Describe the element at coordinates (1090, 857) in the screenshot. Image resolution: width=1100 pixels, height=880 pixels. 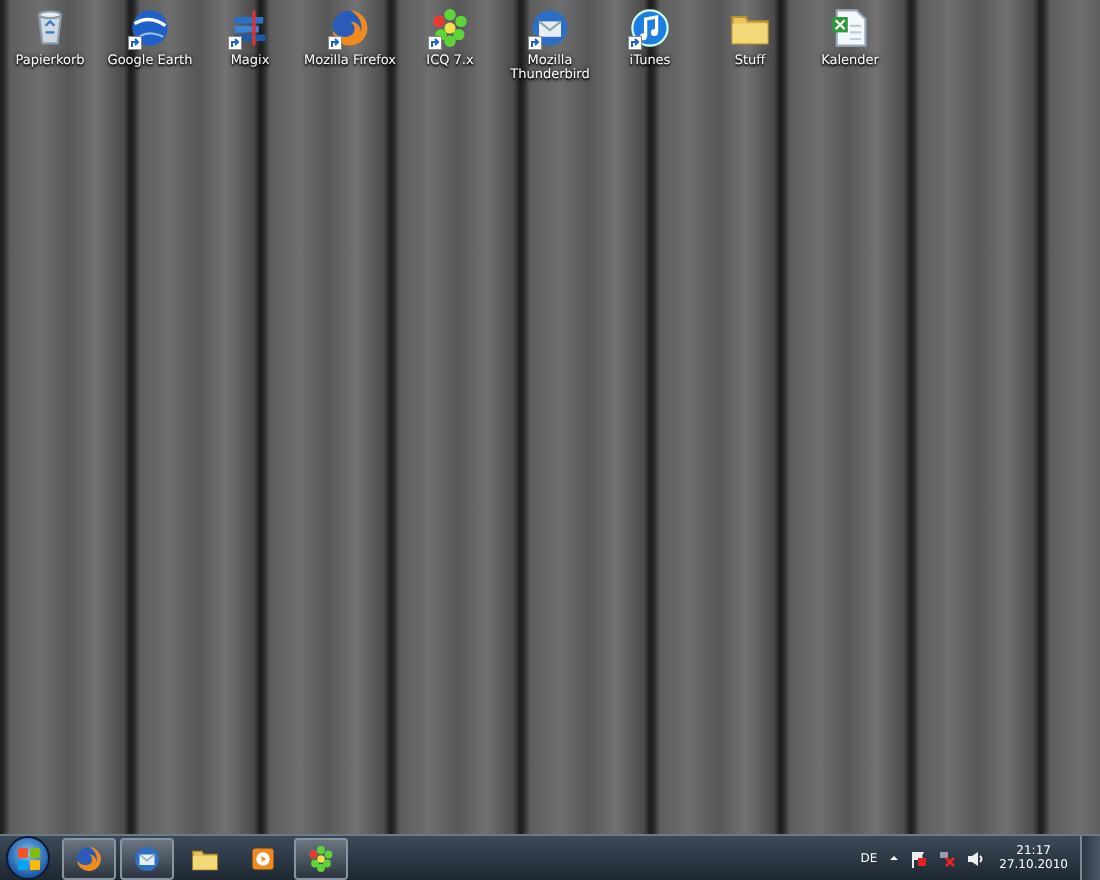
I see `show-desktop-button` at that location.